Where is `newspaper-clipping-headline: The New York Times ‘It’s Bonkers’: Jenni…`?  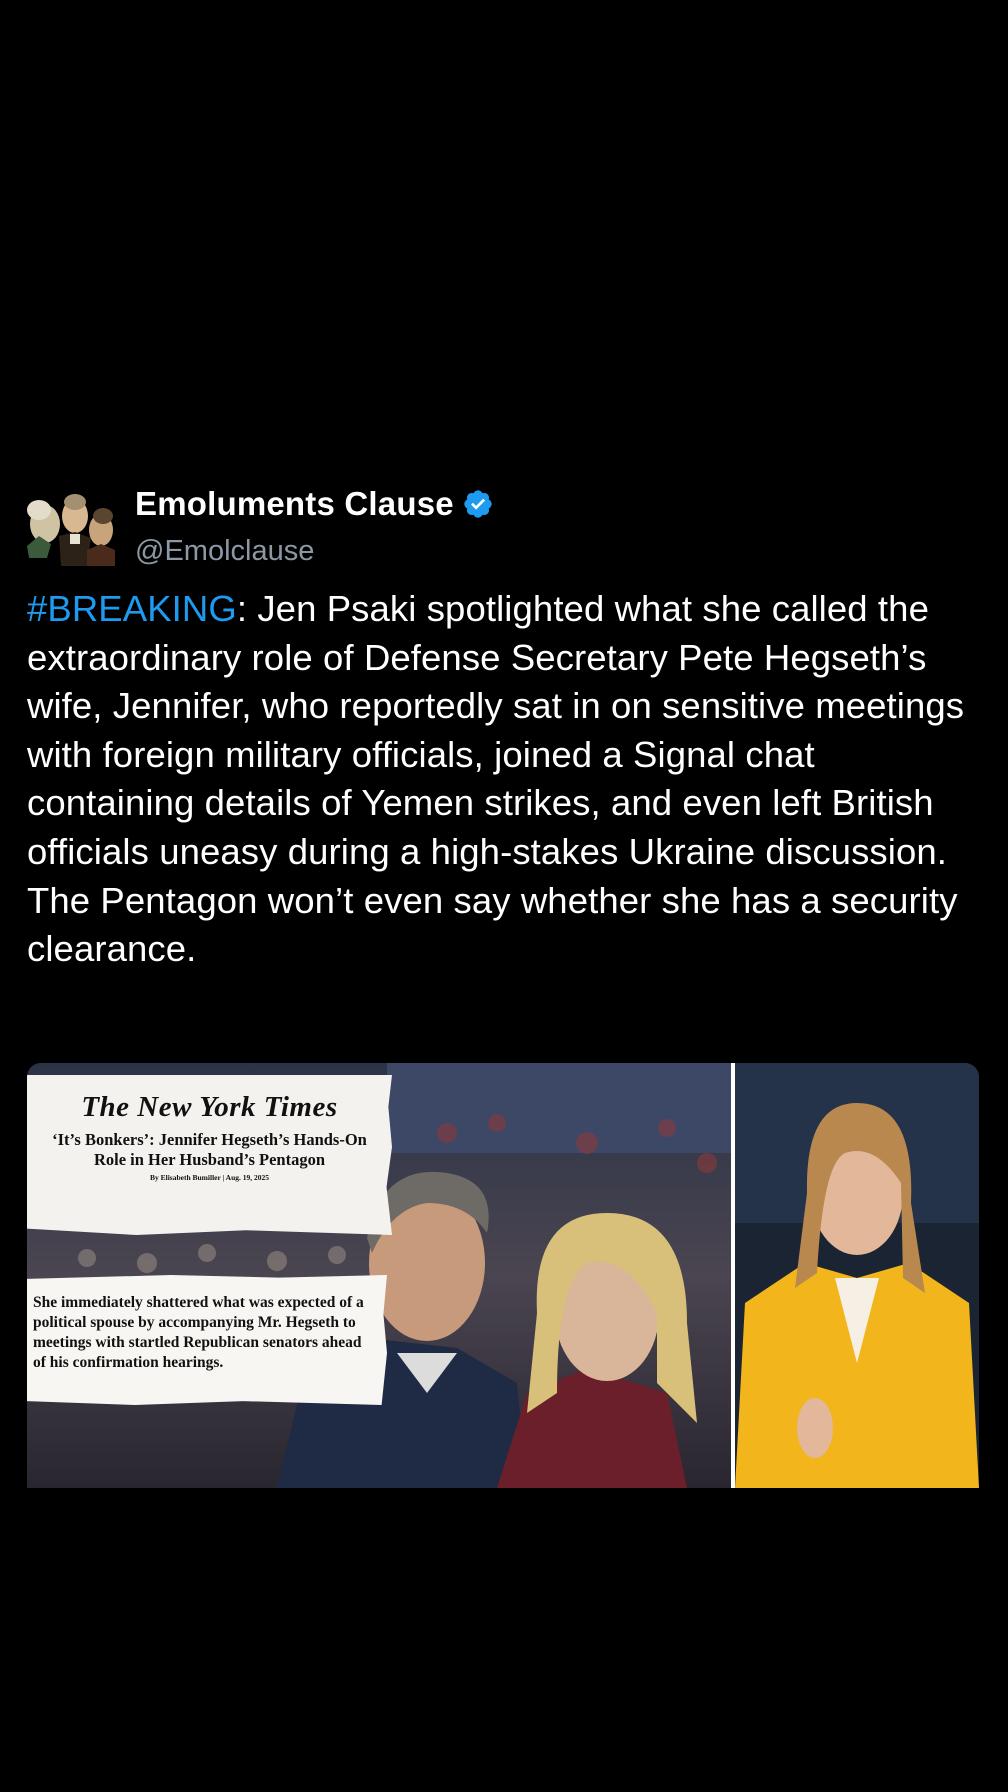 newspaper-clipping-headline: The New York Times ‘It’s Bonkers’: Jenni… is located at coordinates (209, 1155).